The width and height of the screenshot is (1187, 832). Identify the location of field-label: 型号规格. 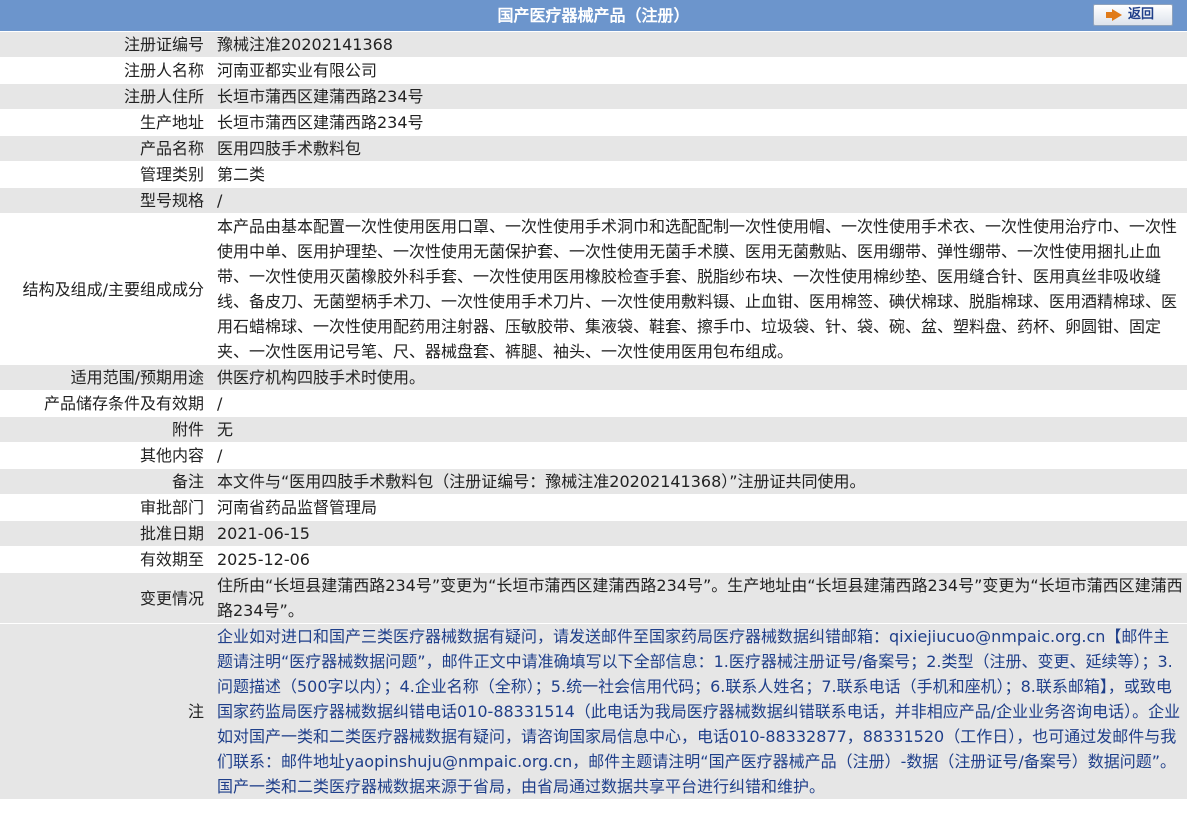
(104, 200).